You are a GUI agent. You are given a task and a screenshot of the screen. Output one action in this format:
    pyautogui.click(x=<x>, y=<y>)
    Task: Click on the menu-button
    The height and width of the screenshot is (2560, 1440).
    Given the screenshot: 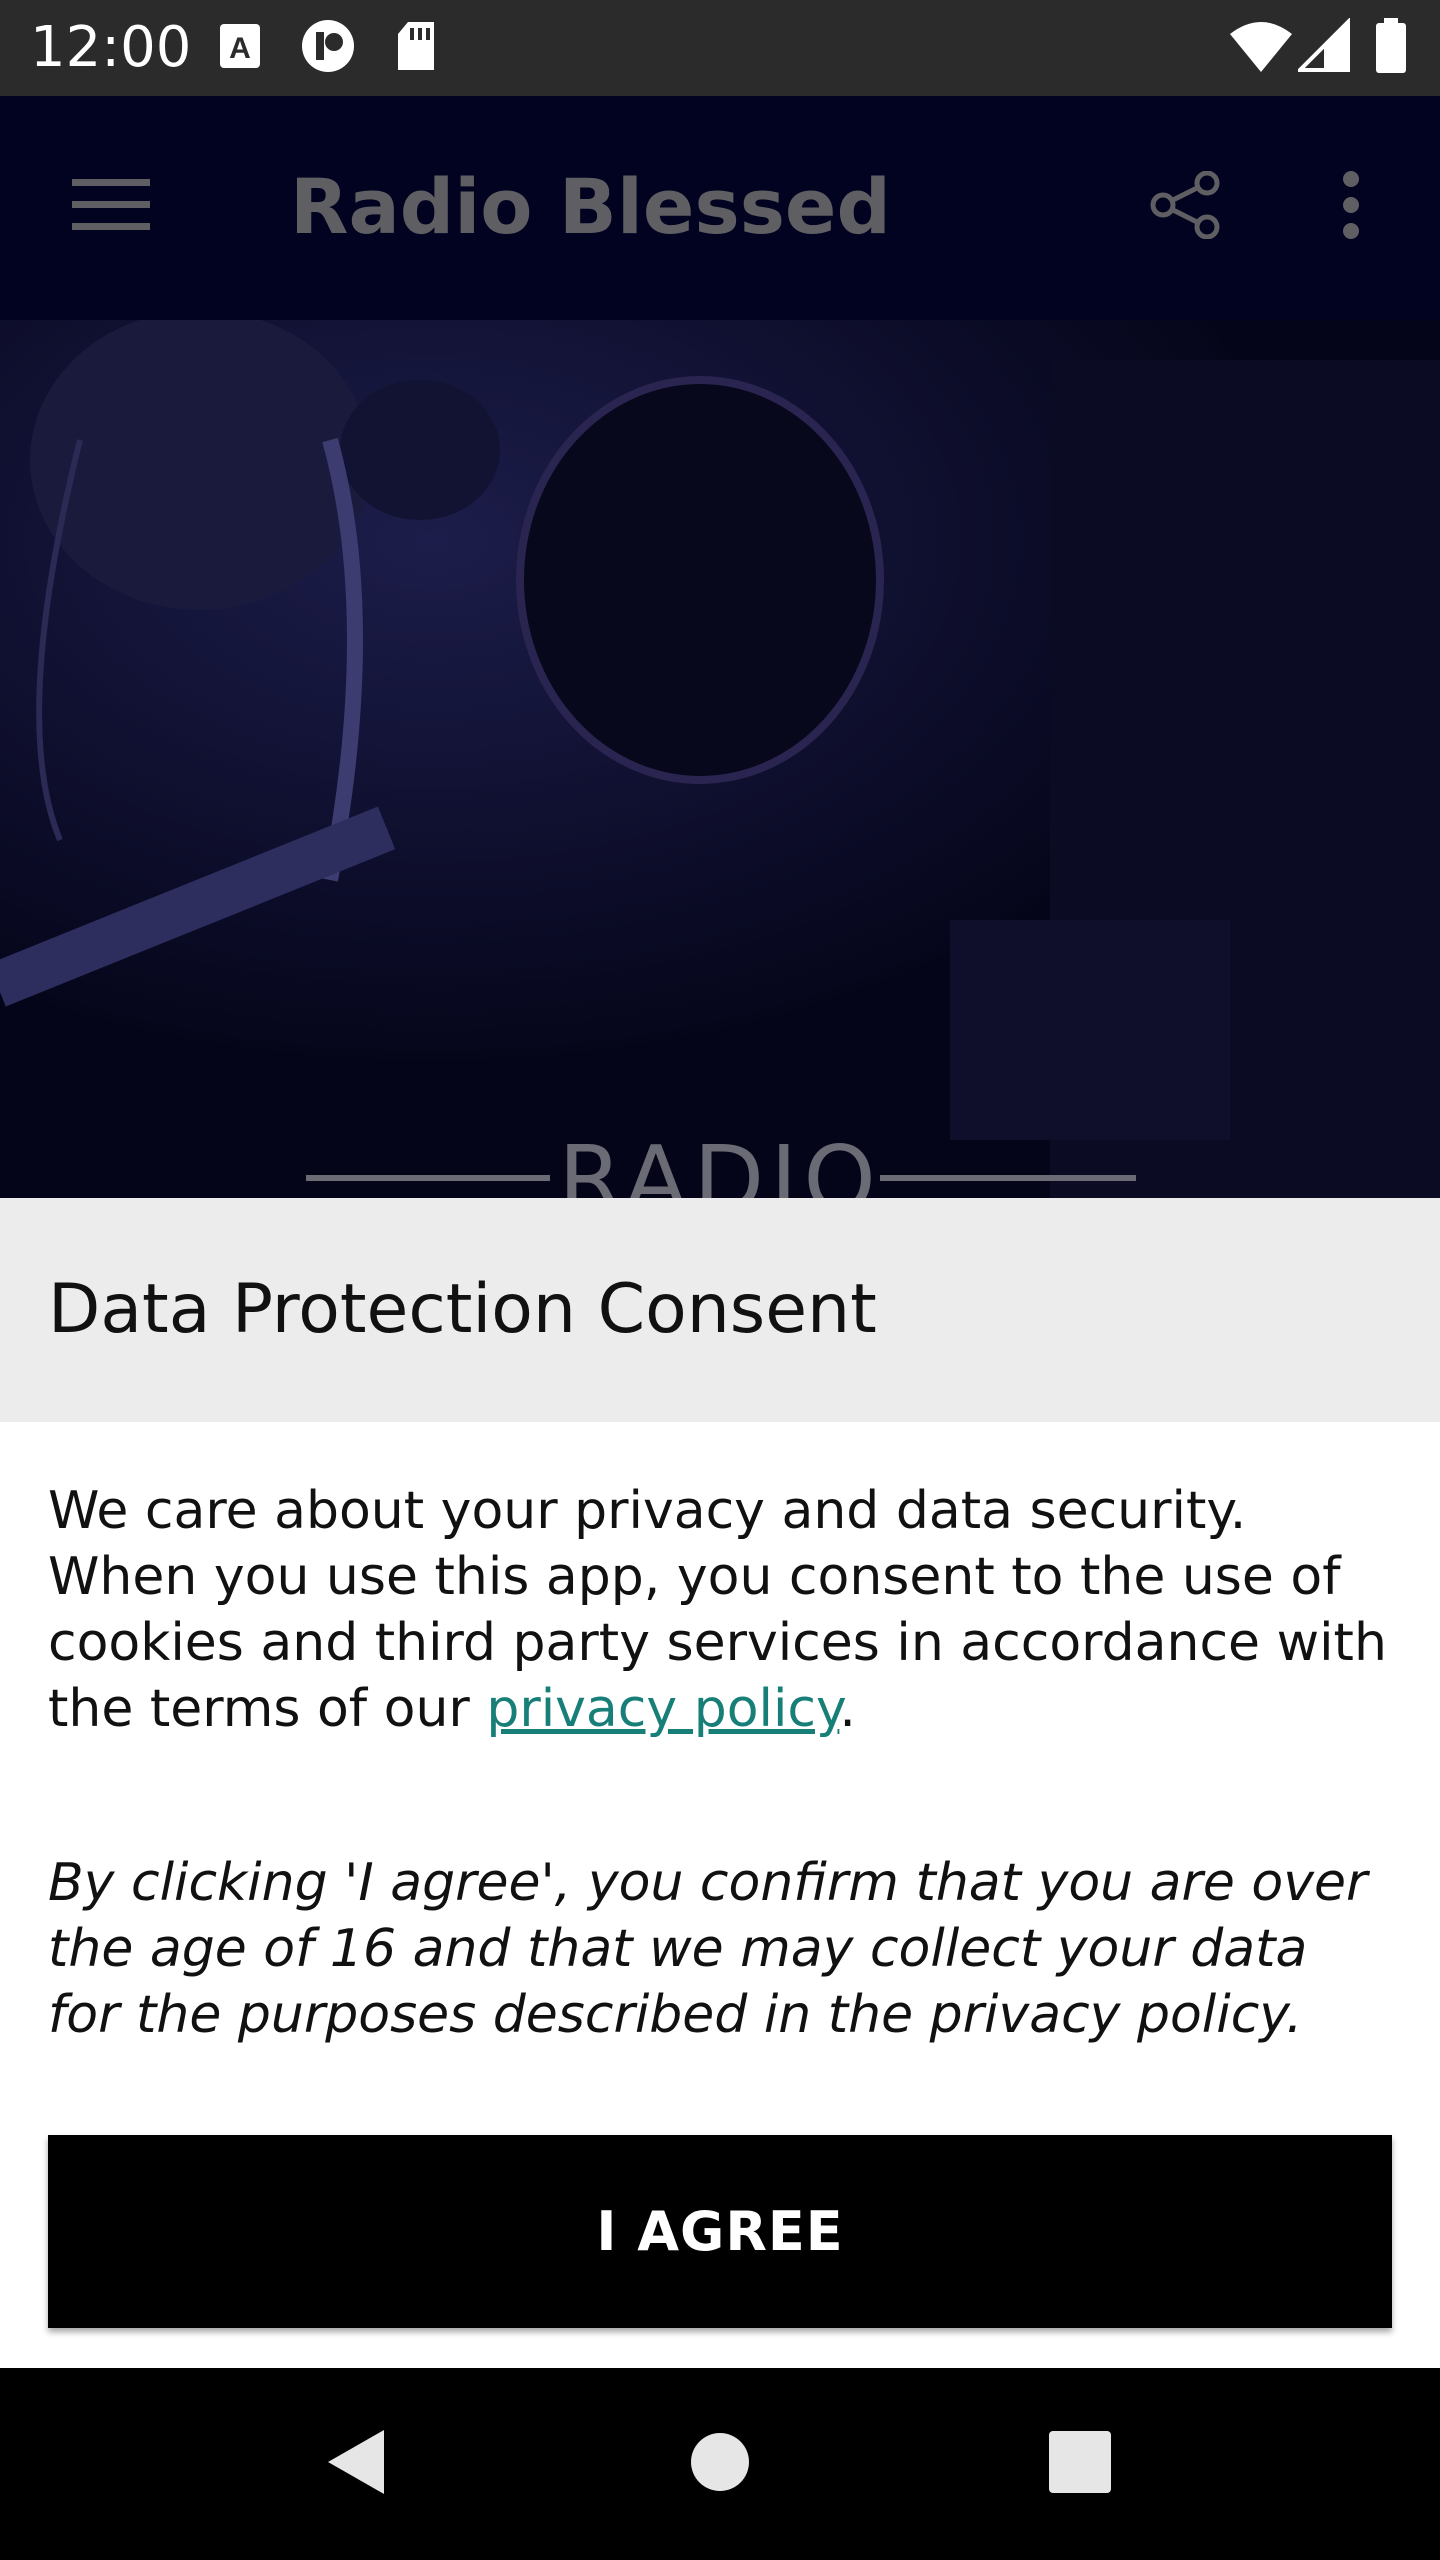 What is the action you would take?
    pyautogui.click(x=111, y=207)
    